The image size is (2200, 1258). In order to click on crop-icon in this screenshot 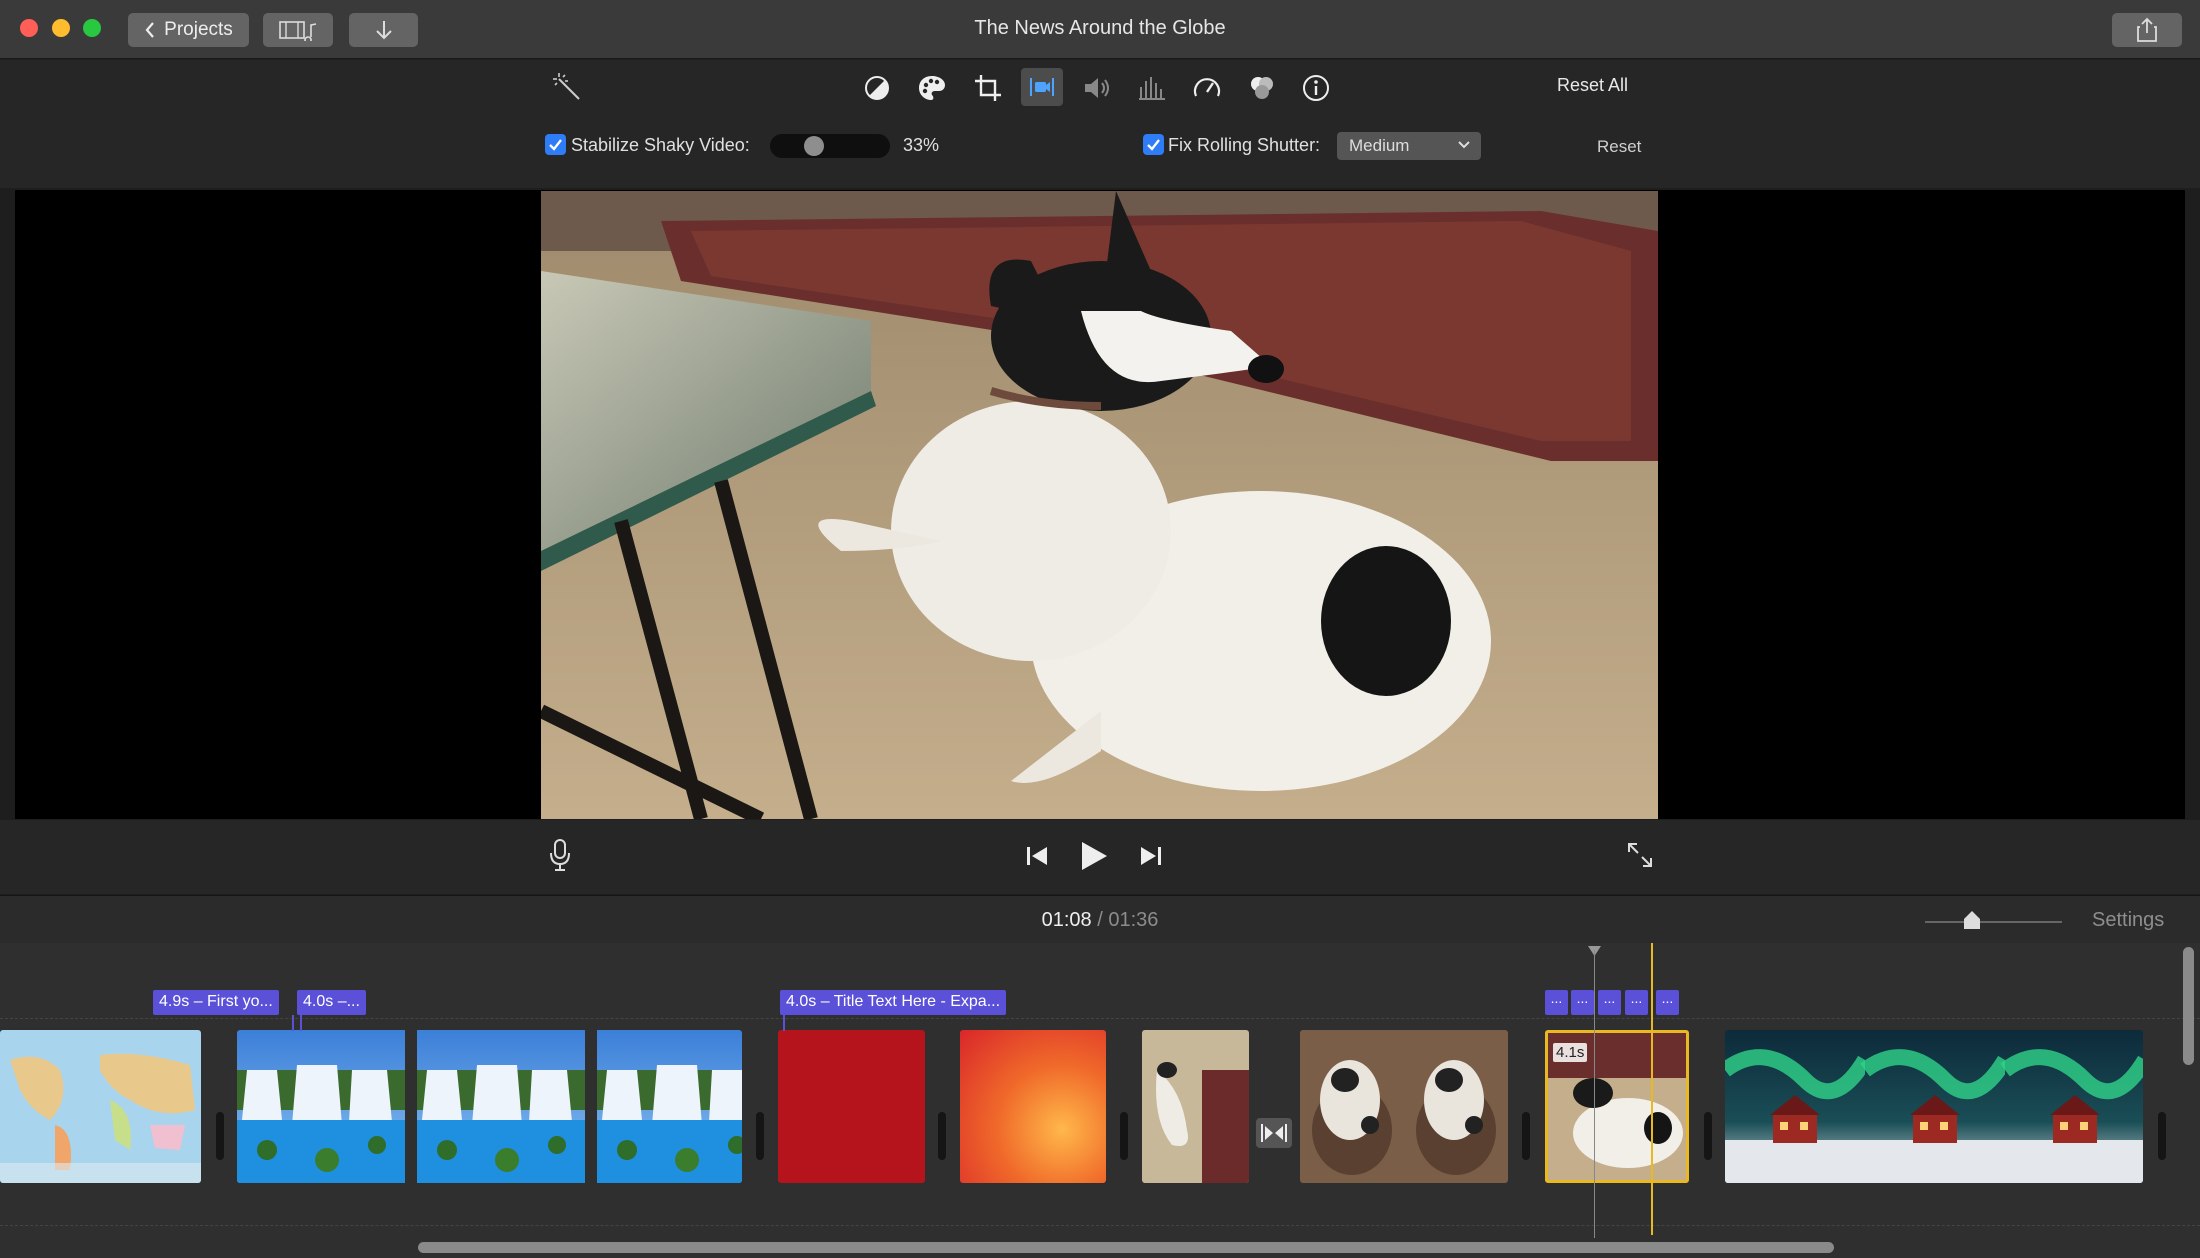, I will do `click(988, 88)`.